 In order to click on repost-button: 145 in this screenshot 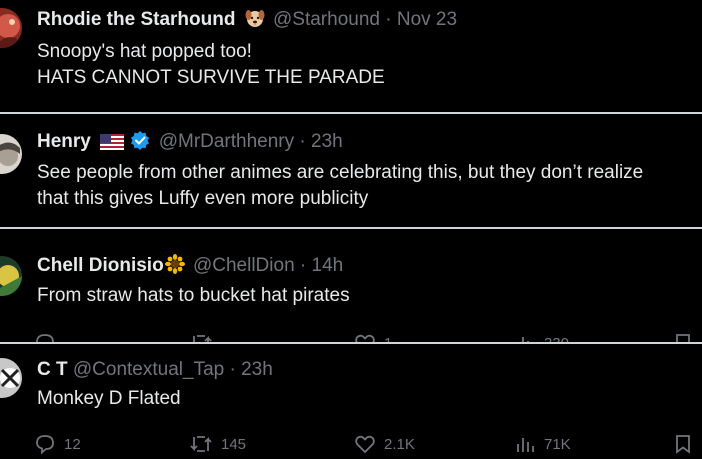, I will do `click(217, 444)`.